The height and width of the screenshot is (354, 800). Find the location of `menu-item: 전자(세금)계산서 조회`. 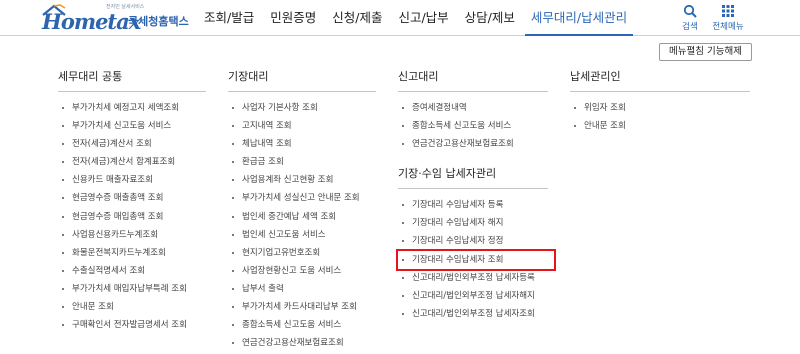

menu-item: 전자(세금)계산서 조회 is located at coordinates (132, 144).